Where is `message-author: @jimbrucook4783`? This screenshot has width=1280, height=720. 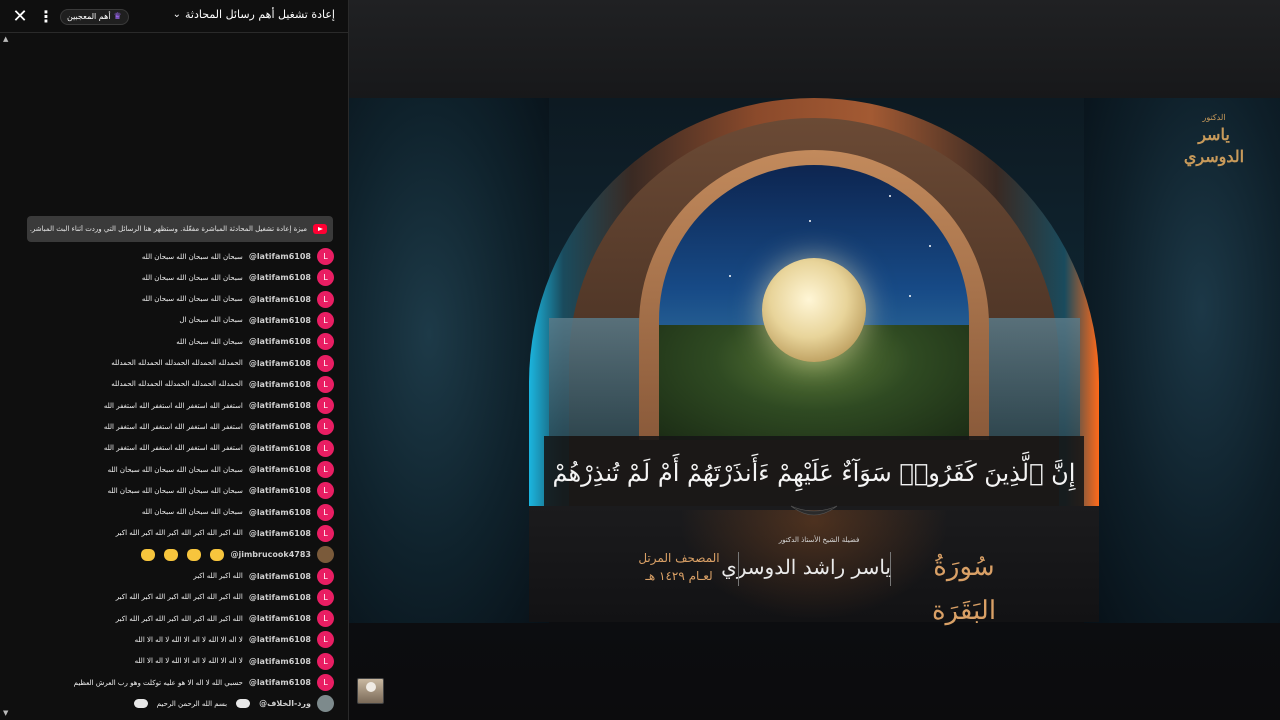
message-author: @jimbrucook4783 is located at coordinates (270, 554).